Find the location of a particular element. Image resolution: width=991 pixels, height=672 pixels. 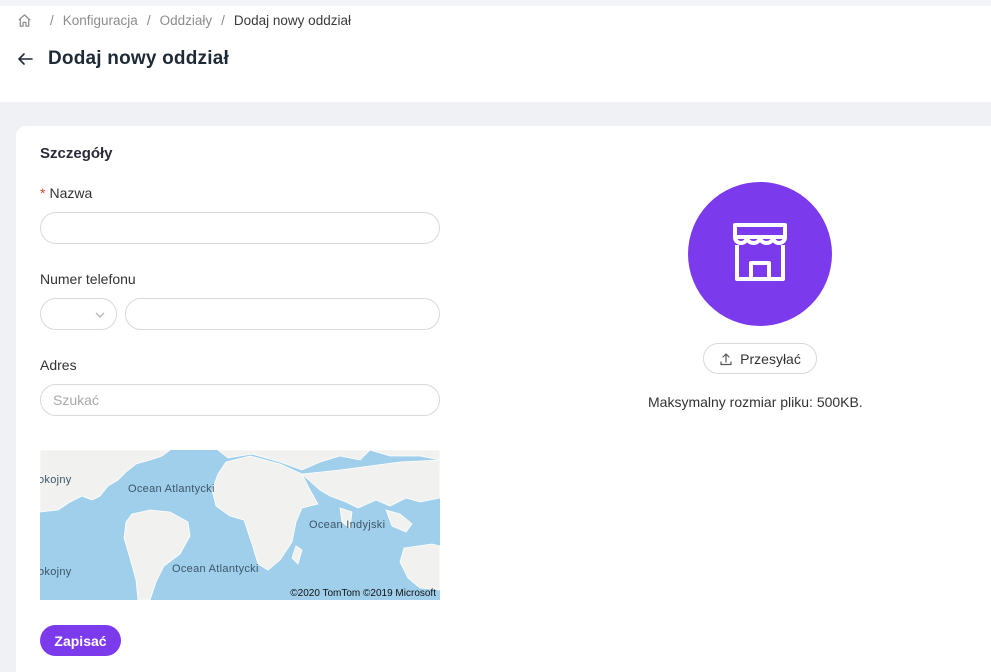

breadcrumb-item-current: Dodaj nowy oddział is located at coordinates (292, 20).